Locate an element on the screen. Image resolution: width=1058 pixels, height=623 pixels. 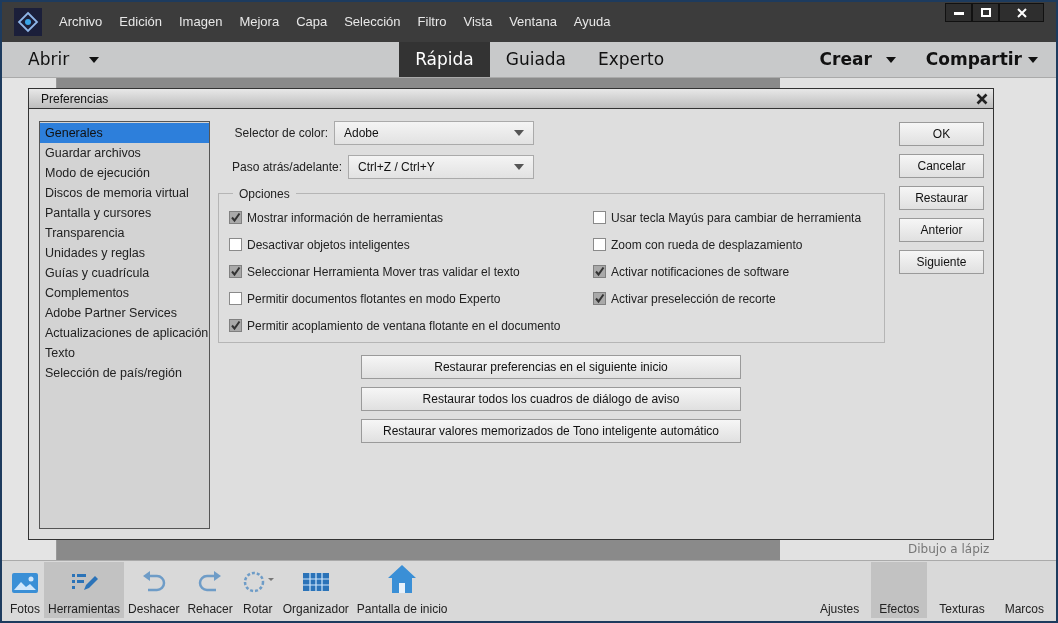
taskbar-button: Organizador is located at coordinates (315, 590).